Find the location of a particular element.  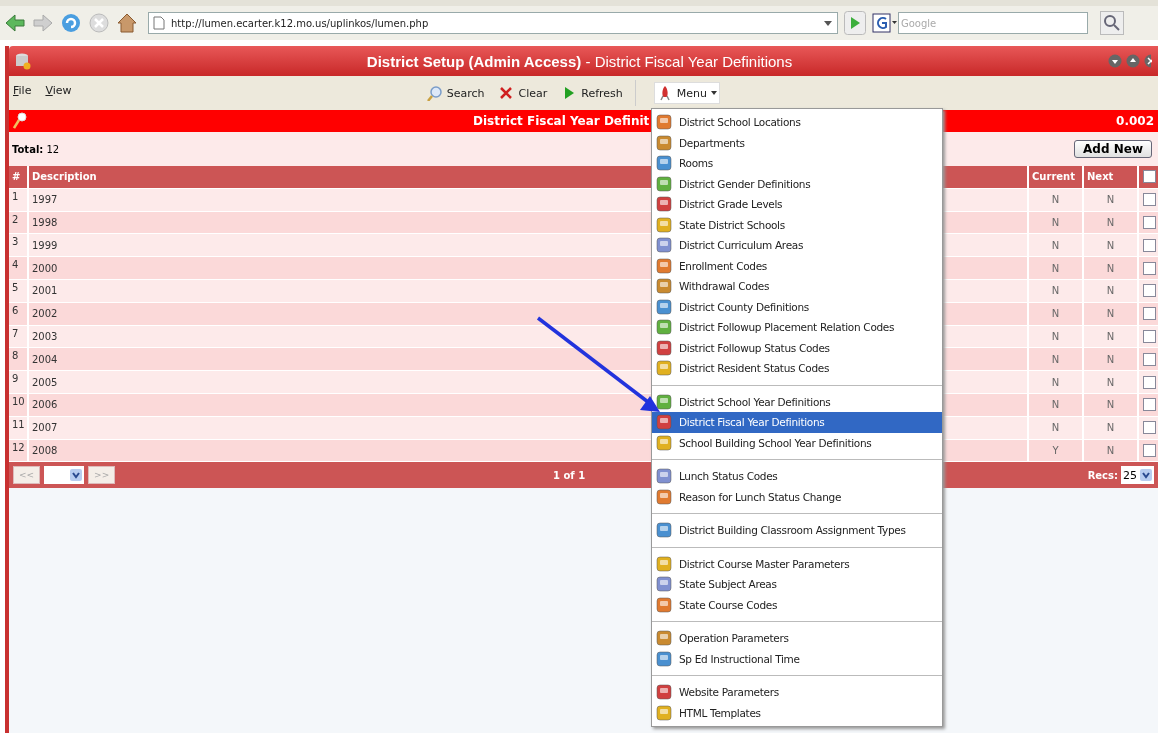

header-title: District Fiscal Year Definit is located at coordinates (561, 121).